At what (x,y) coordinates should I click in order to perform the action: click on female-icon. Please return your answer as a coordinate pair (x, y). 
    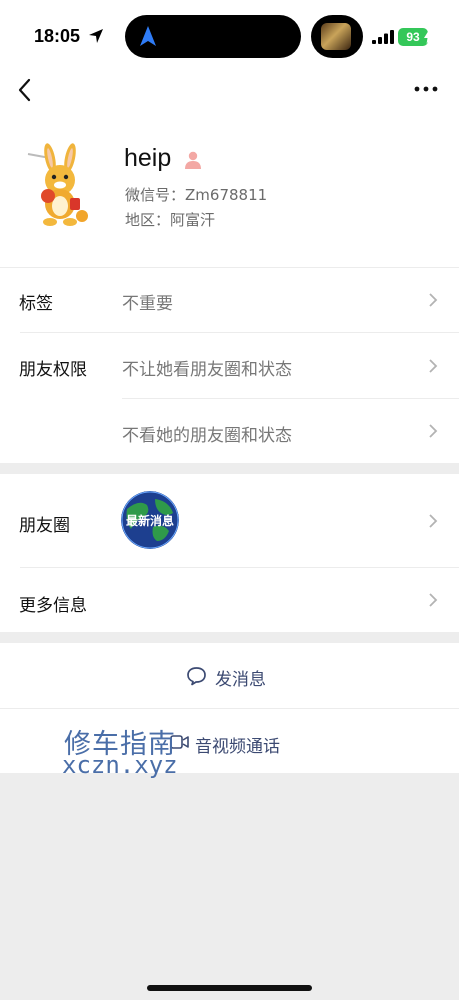
    Looking at the image, I should click on (193, 160).